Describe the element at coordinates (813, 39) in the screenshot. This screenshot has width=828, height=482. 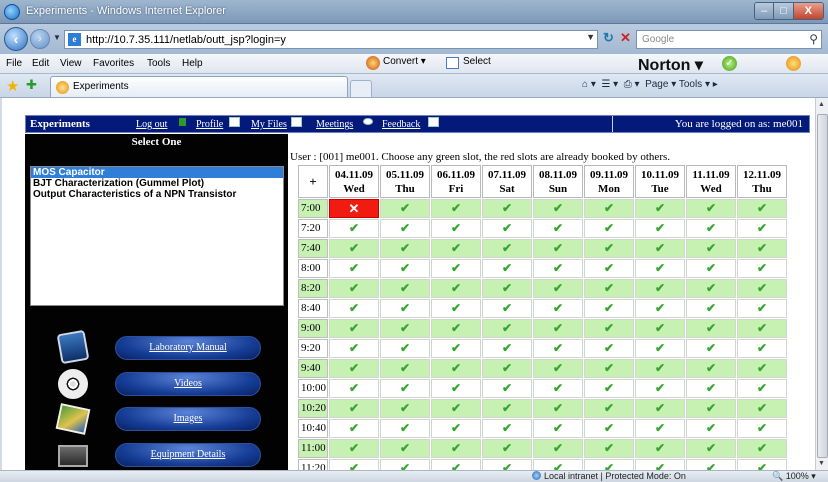
I see `search-icon: ⚲` at that location.